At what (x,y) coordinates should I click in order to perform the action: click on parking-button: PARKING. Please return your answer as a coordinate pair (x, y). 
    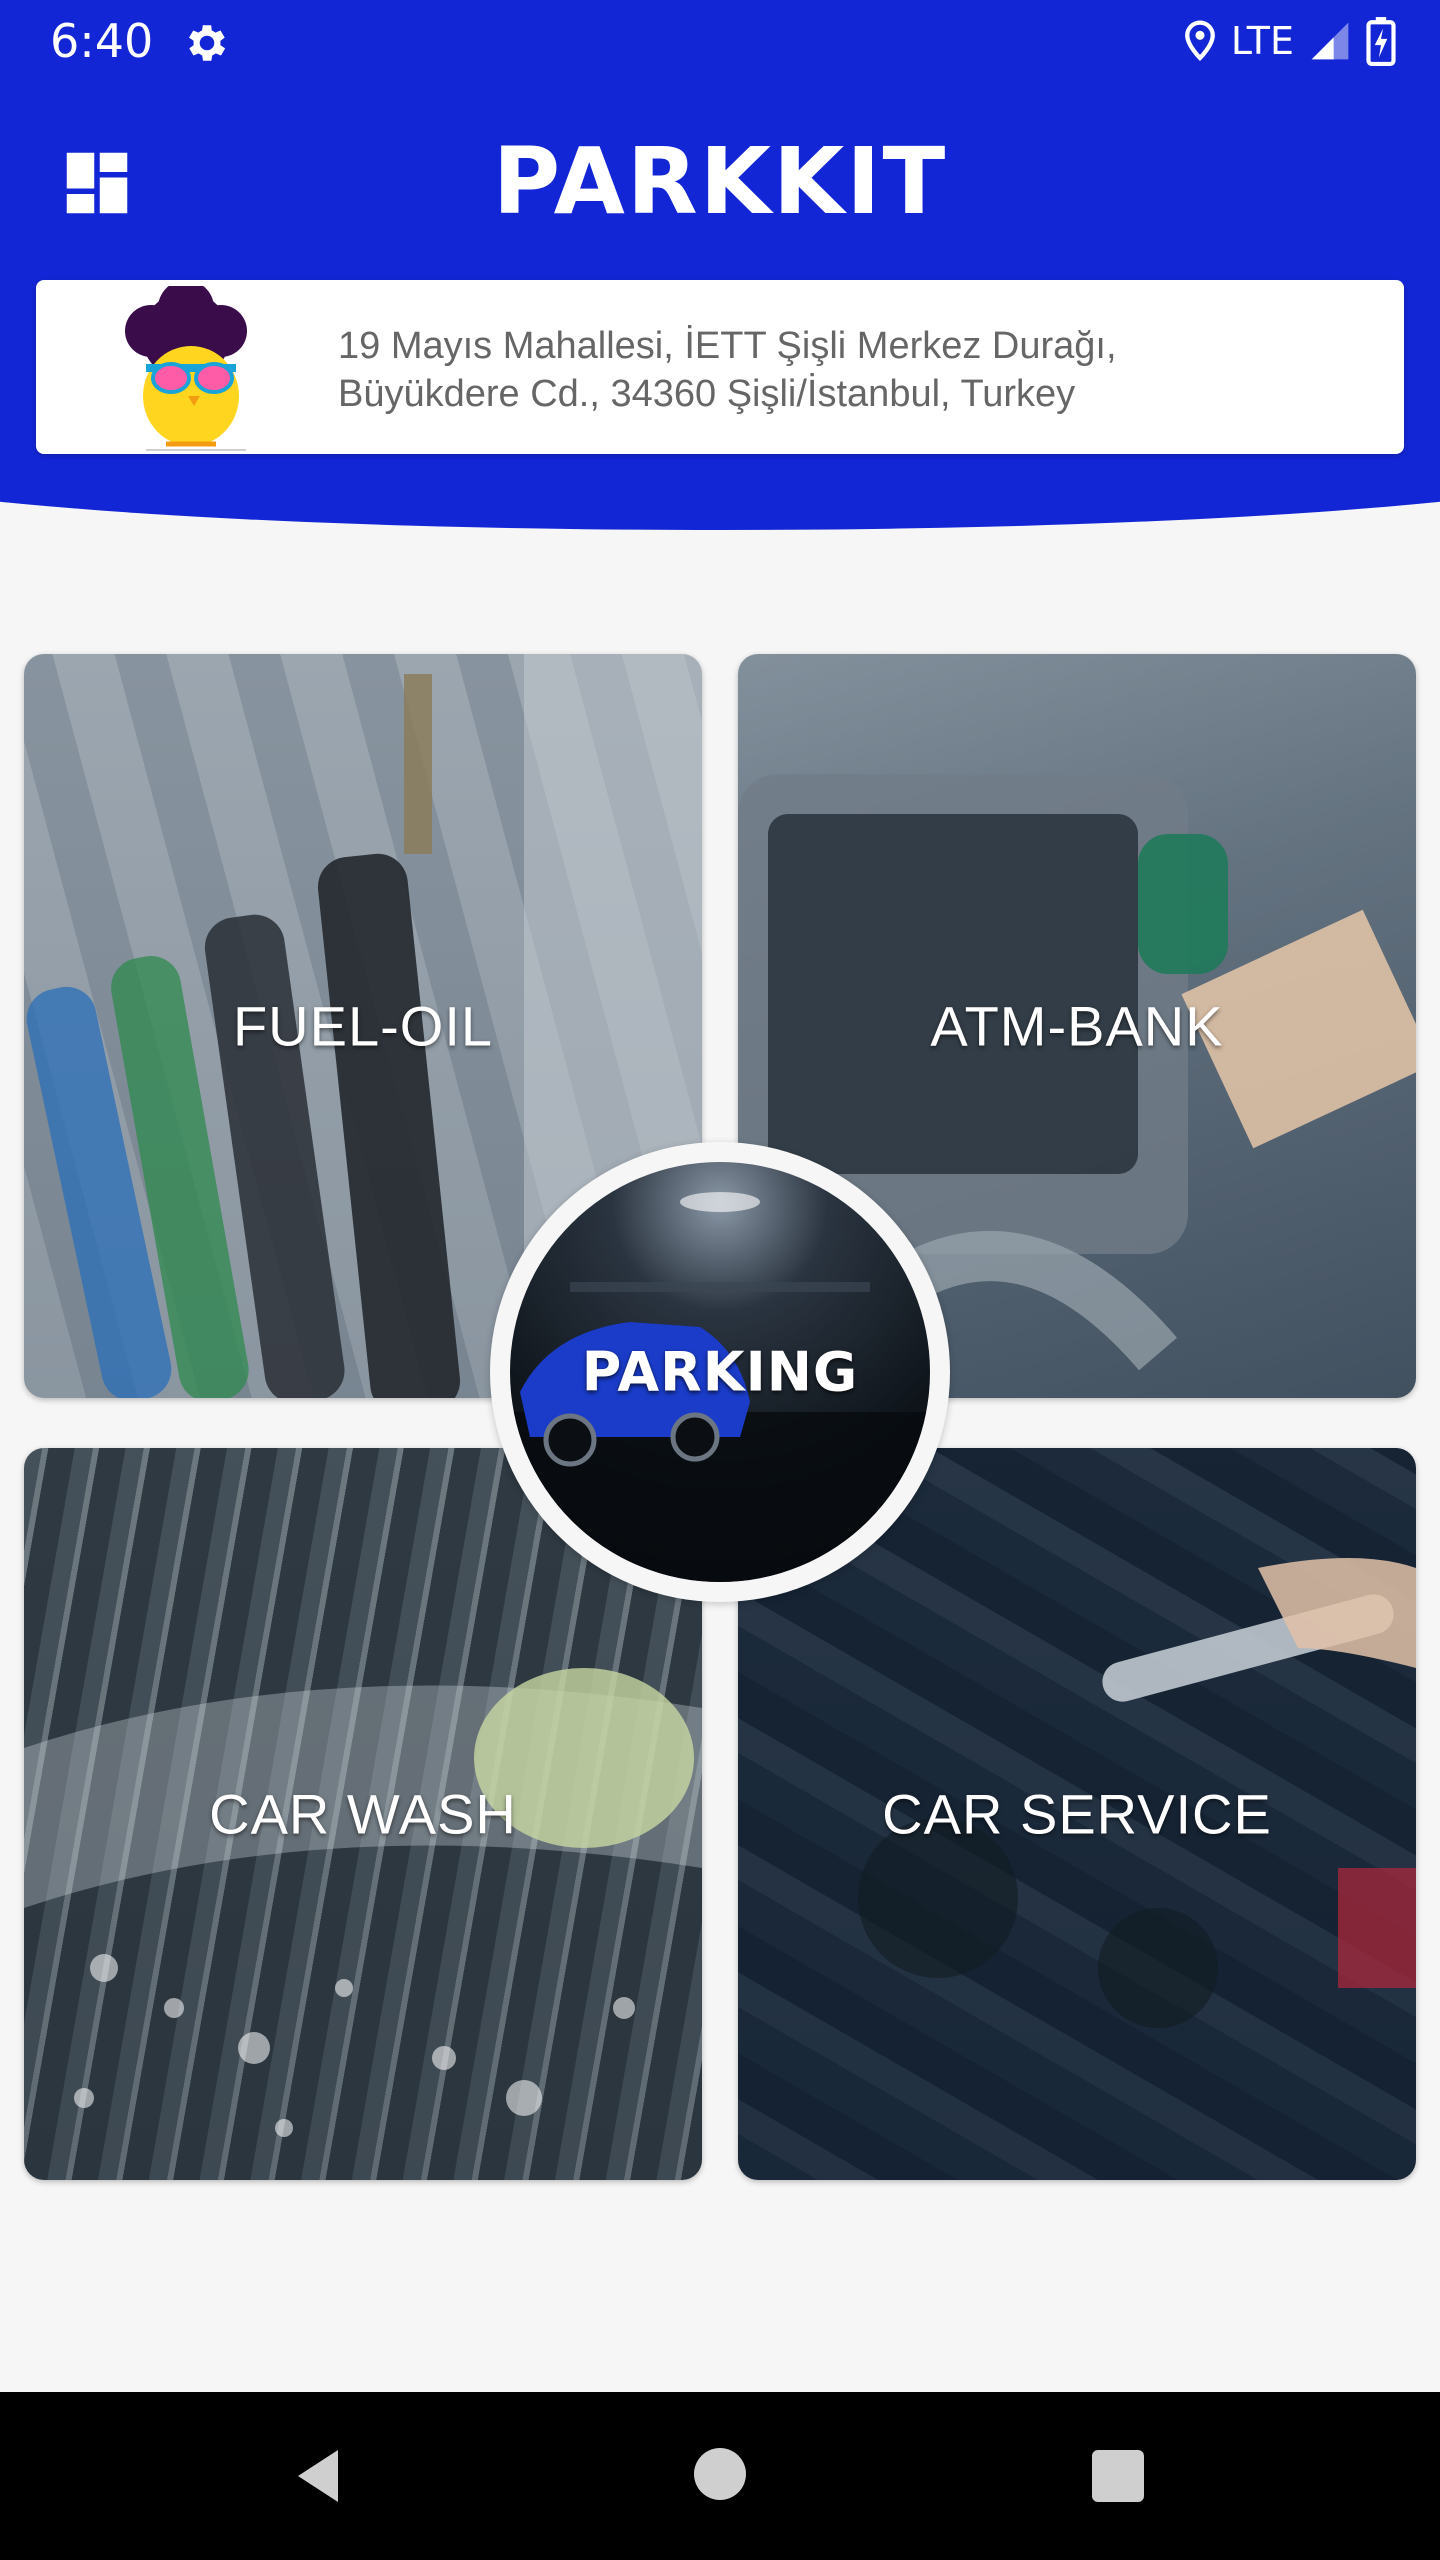
    Looking at the image, I should click on (720, 1372).